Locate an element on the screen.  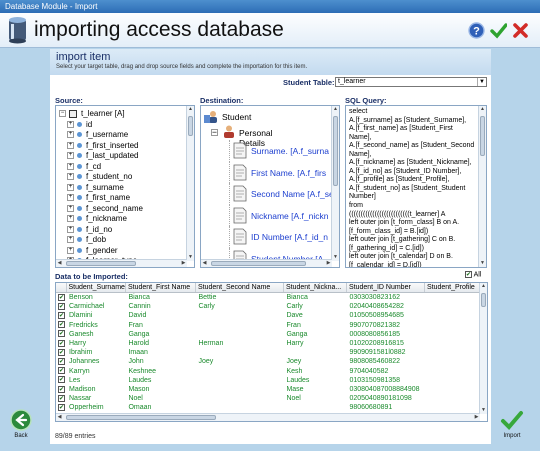
sql-line: A.[f_nickname] as [Student_Nickname], is located at coordinates (410, 163).